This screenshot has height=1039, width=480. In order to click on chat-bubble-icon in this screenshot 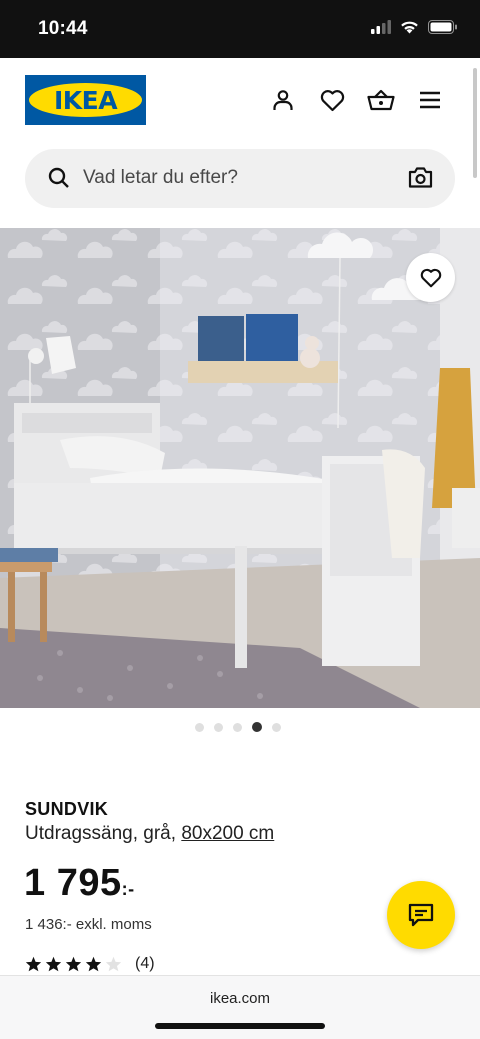, I will do `click(421, 915)`.